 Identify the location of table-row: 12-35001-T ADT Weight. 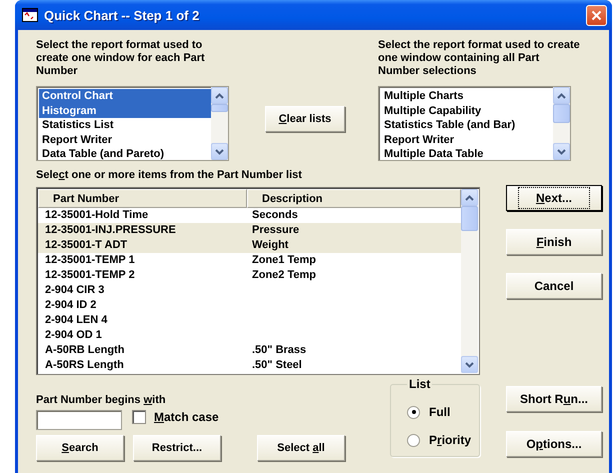
(249, 245).